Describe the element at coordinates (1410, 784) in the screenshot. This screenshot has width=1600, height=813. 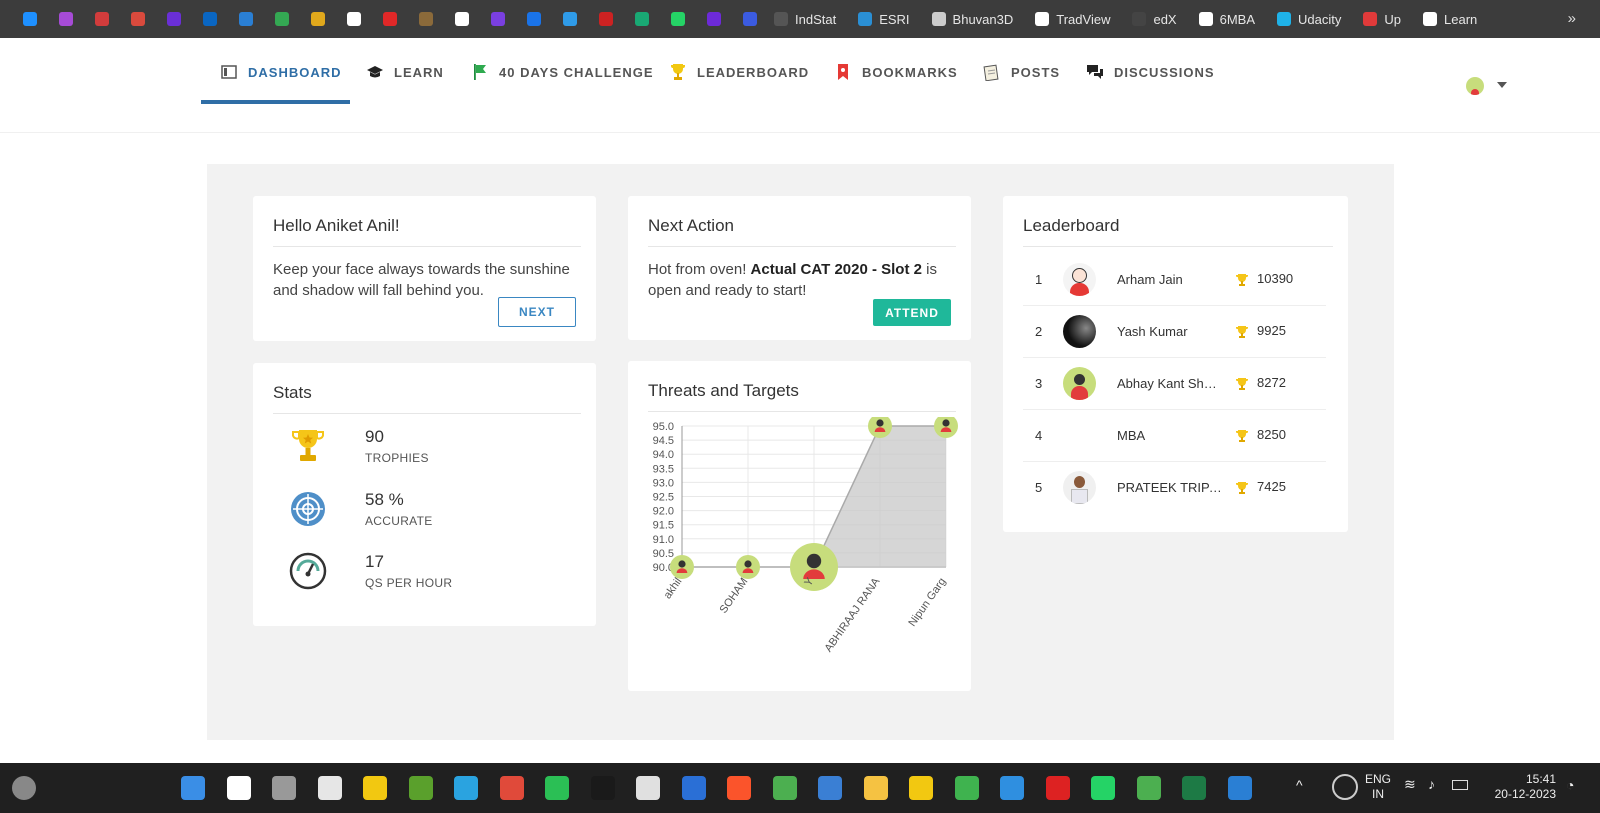
I see `wifi-icon: ≋` at that location.